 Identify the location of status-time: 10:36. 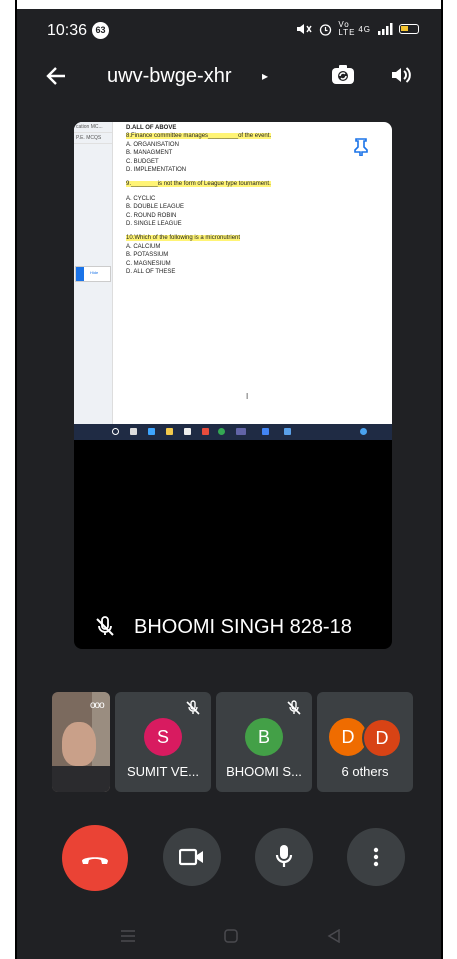
(67, 30).